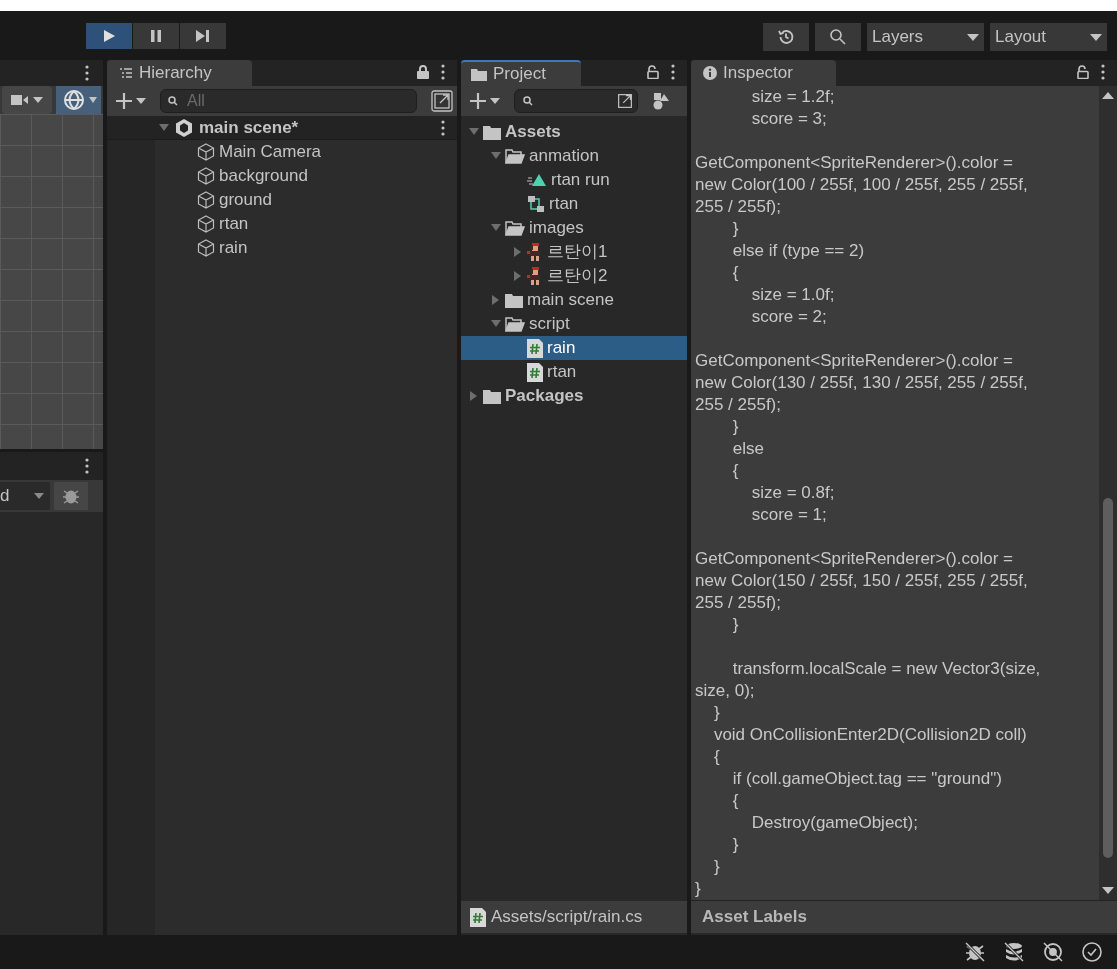 The image size is (1117, 969). I want to click on scrollbar, so click(1108, 493).